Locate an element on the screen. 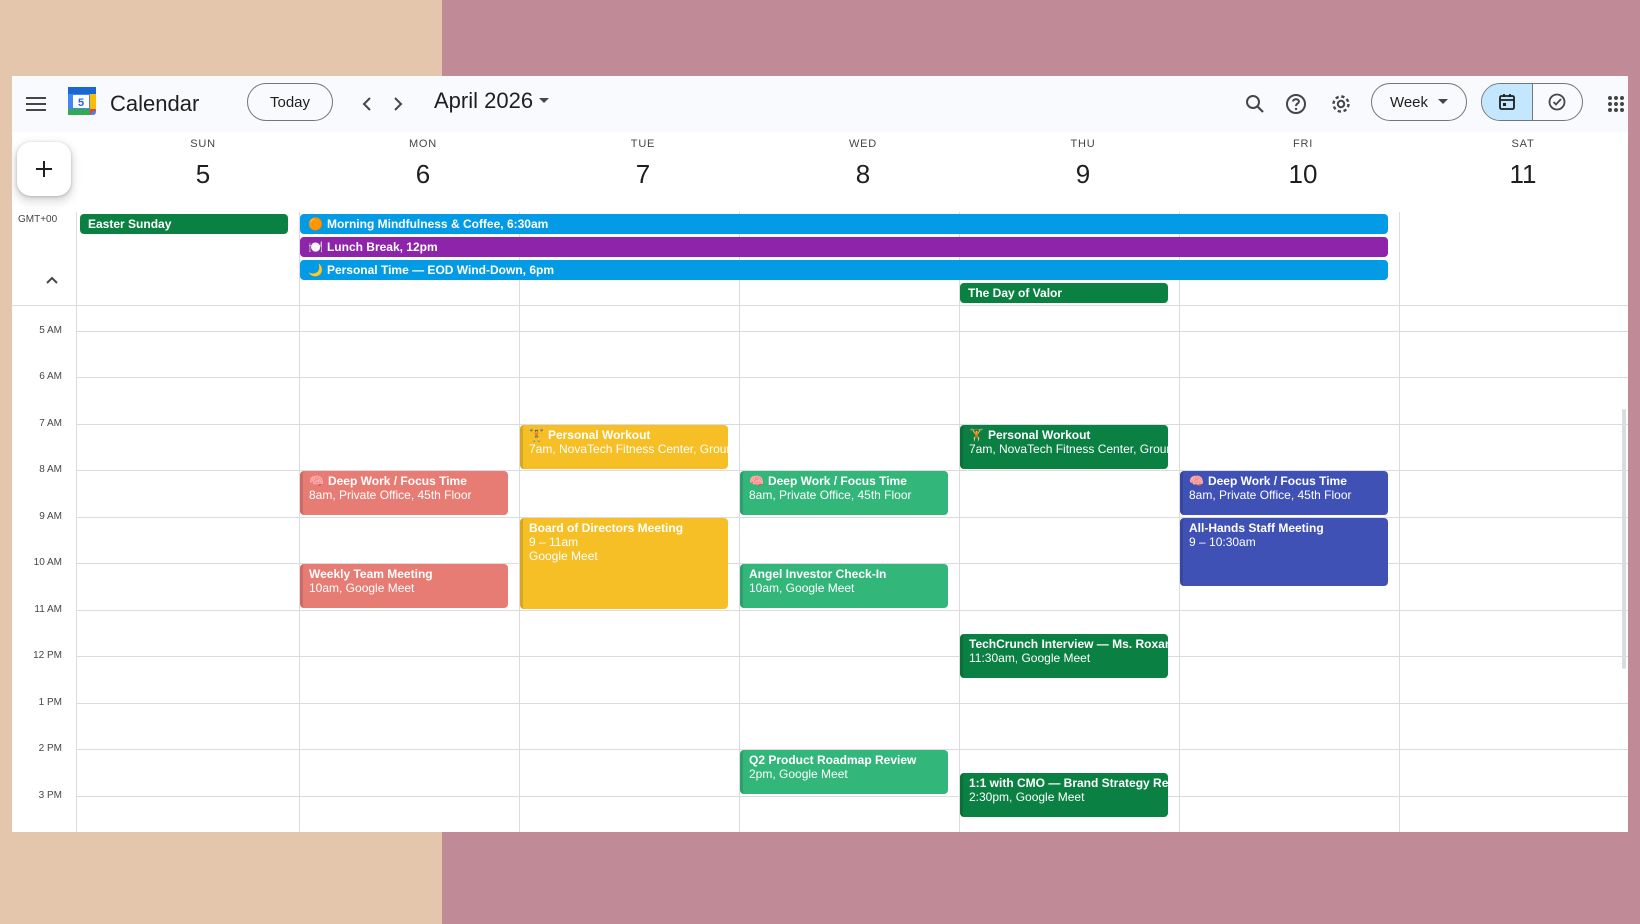  event-title: TechCrunch Interview — Ms. Roxanne is located at coordinates (1068, 644).